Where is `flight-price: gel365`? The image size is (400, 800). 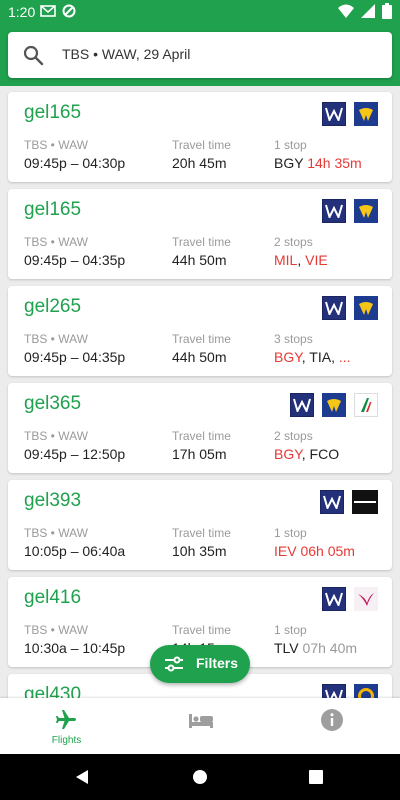
flight-price: gel365 is located at coordinates (53, 403).